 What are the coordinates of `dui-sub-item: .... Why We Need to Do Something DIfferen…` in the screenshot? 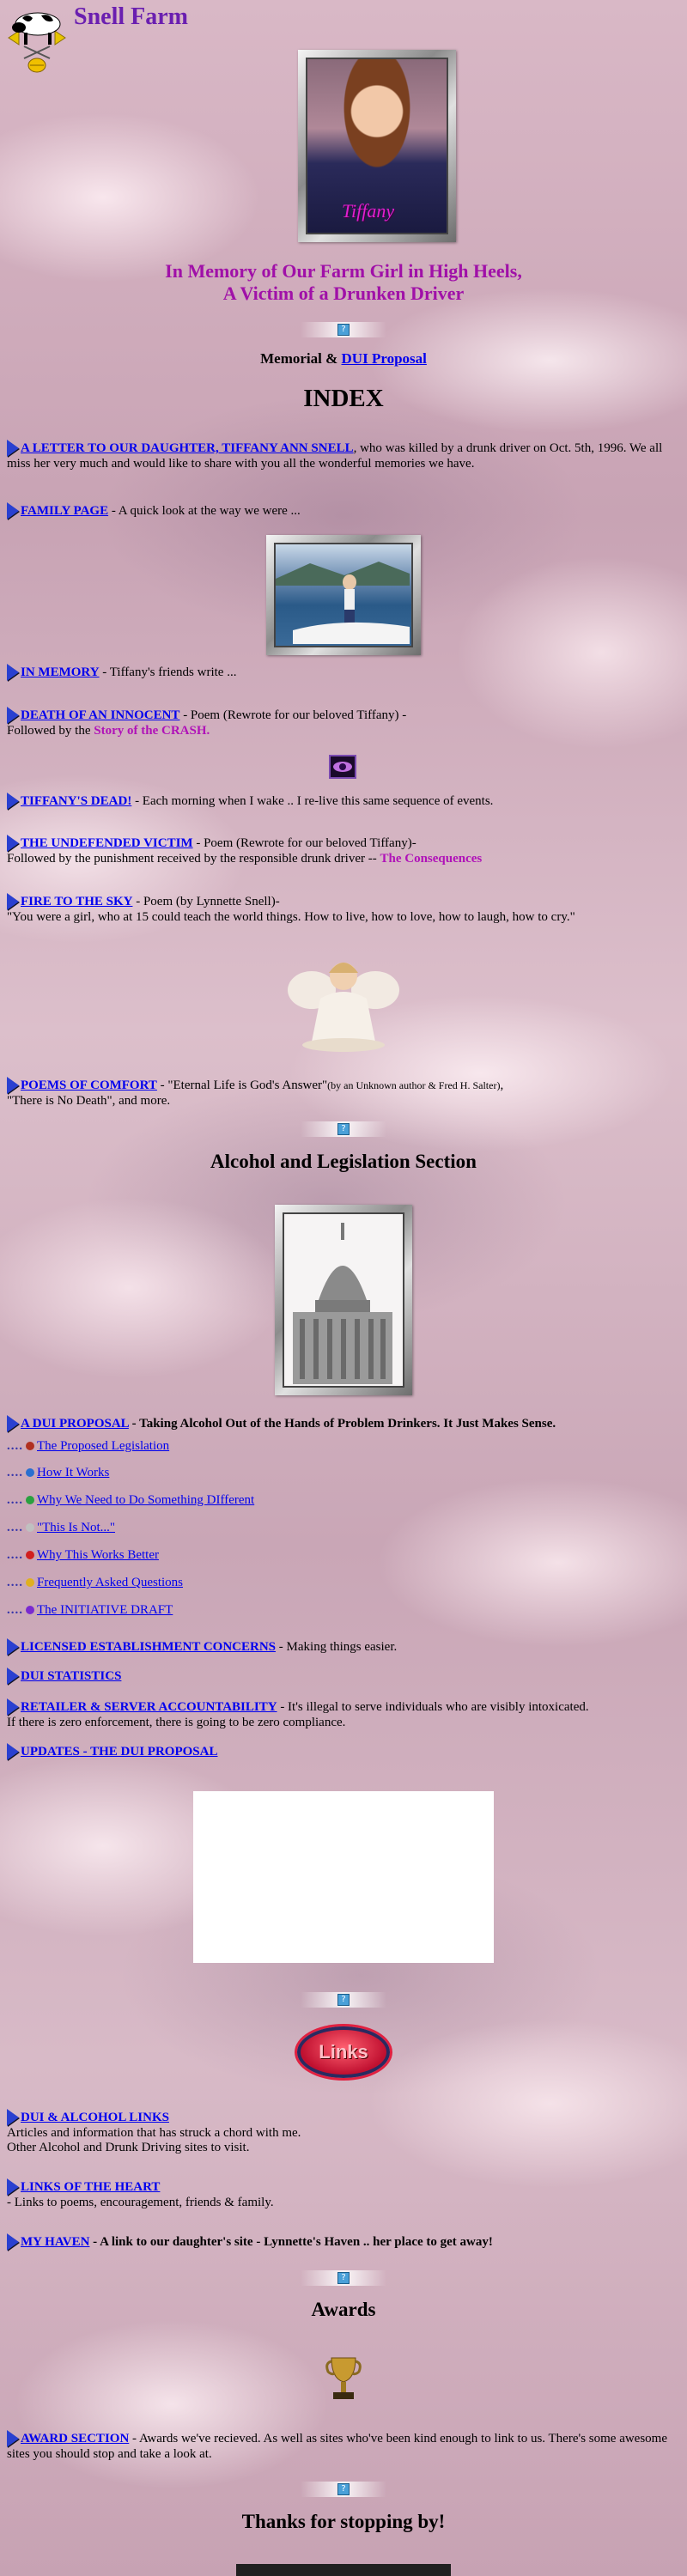 It's located at (130, 1500).